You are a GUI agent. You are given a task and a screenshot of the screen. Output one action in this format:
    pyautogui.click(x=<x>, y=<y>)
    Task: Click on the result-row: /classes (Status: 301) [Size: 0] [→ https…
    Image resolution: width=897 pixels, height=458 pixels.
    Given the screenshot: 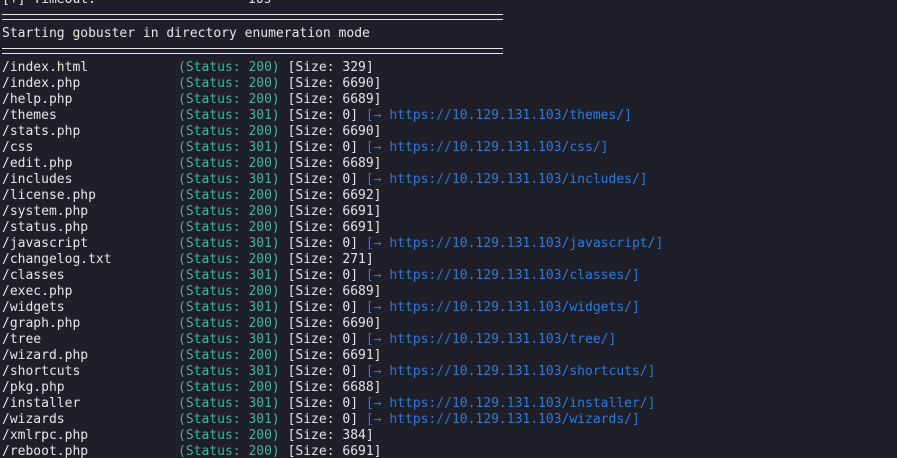 What is the action you would take?
    pyautogui.click(x=449, y=276)
    